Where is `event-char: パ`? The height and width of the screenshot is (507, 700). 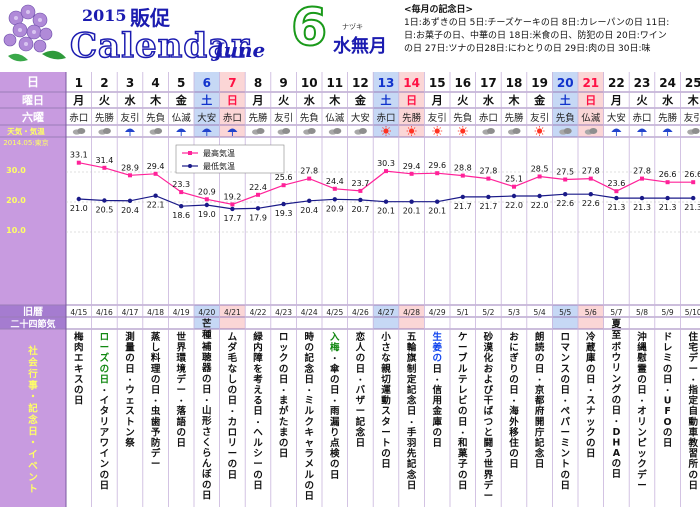 event-char: パ is located at coordinates (565, 422).